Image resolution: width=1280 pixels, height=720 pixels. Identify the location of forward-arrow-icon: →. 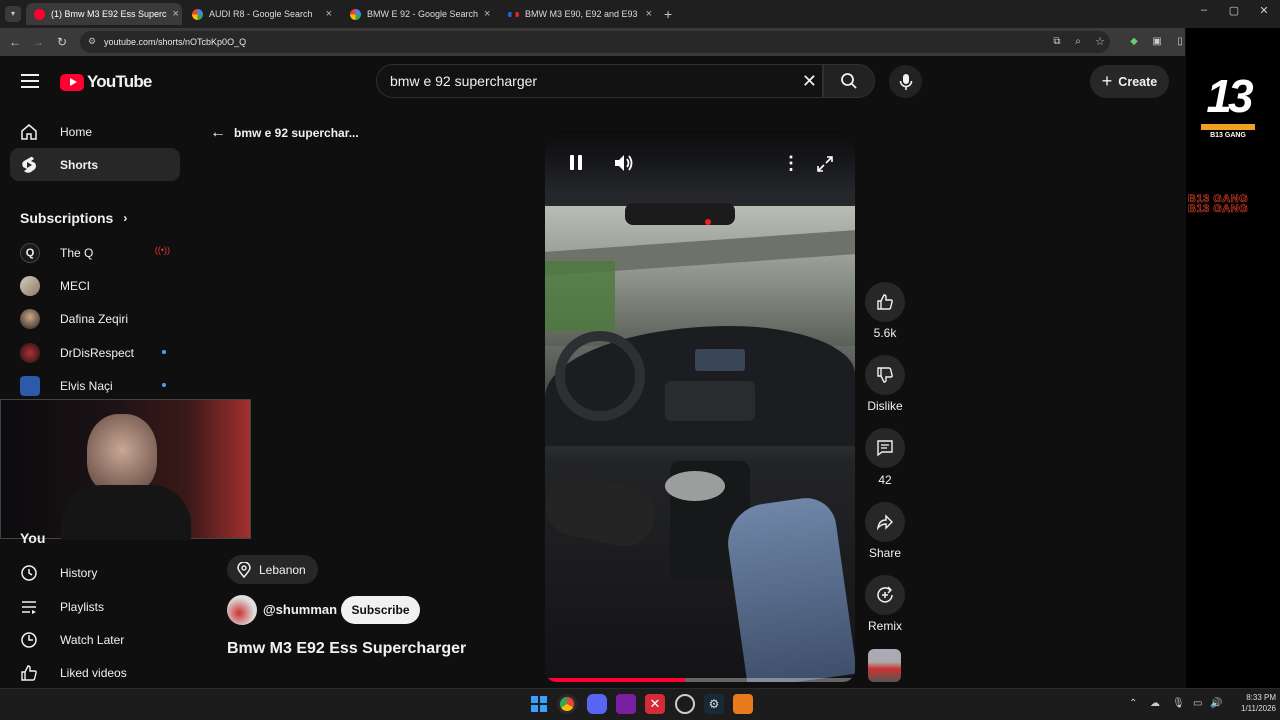
(38, 42).